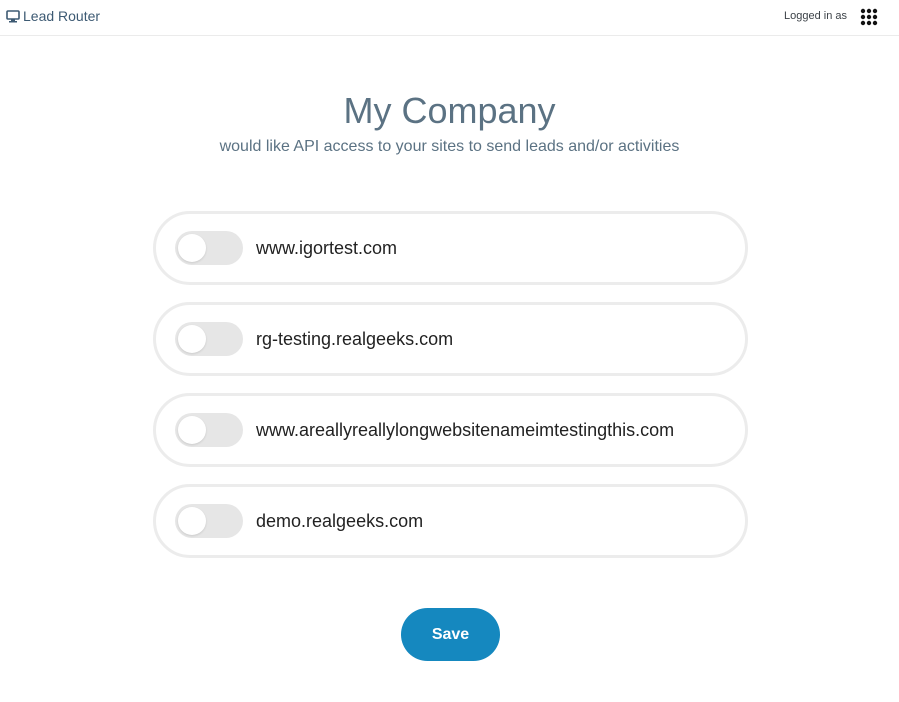  Describe the element at coordinates (449, 110) in the screenshot. I see `page-title: My Company` at that location.